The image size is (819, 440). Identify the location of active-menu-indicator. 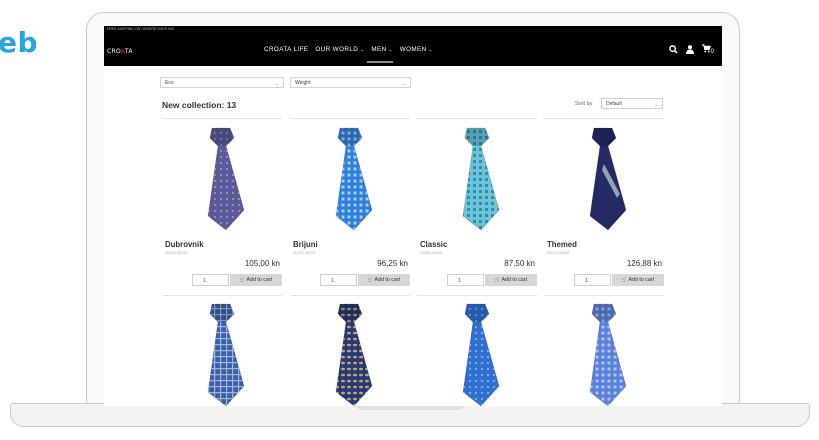
(380, 62).